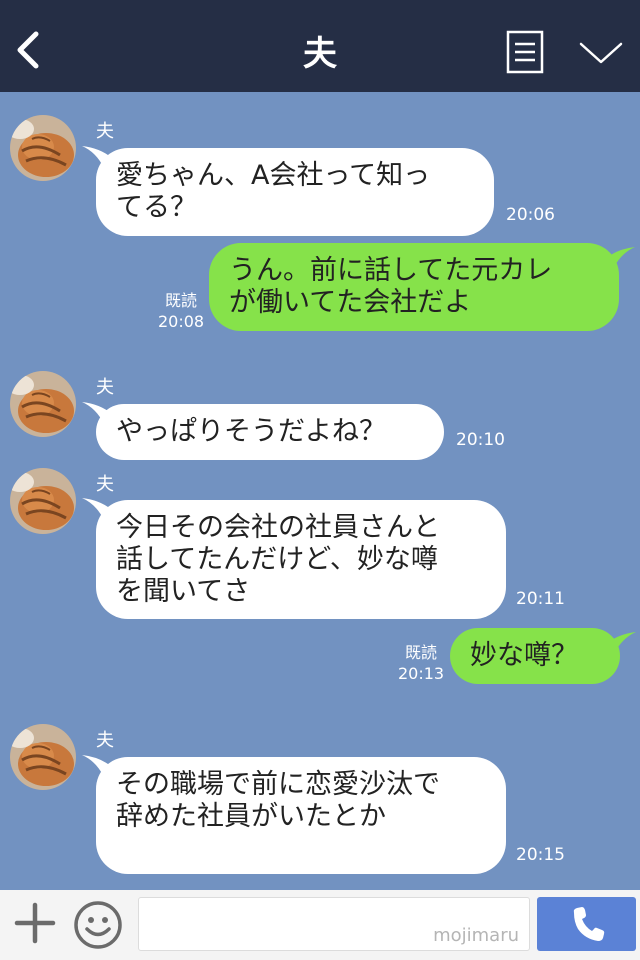 Image resolution: width=640 pixels, height=960 pixels. I want to click on message-bubble: その職場で前に恋愛沙汰で 辞めた社員がいたとか, so click(294, 814).